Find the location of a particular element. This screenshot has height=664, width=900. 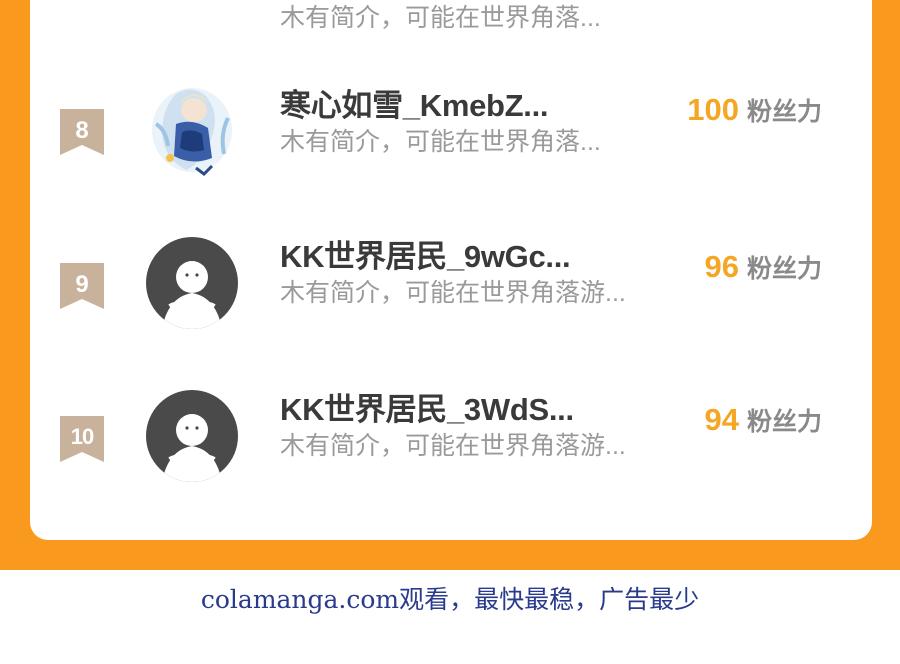

watermark-footer: colamanga.com观看，最快最稳，广告最少 is located at coordinates (450, 599).